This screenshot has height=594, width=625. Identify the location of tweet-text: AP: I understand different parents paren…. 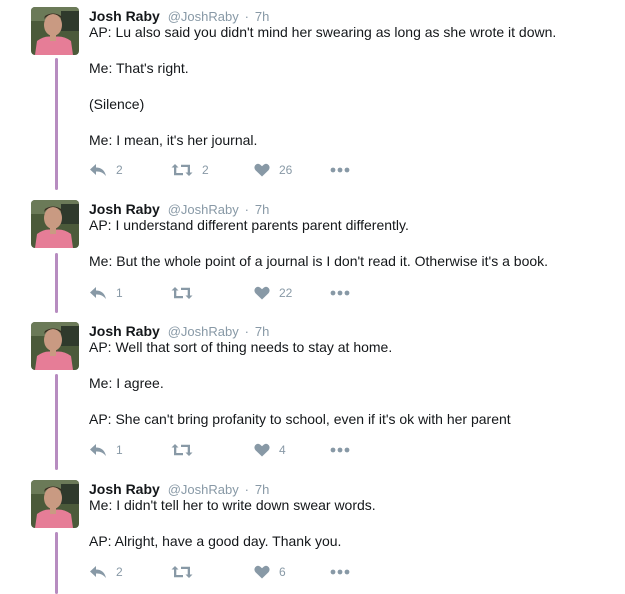
(349, 243).